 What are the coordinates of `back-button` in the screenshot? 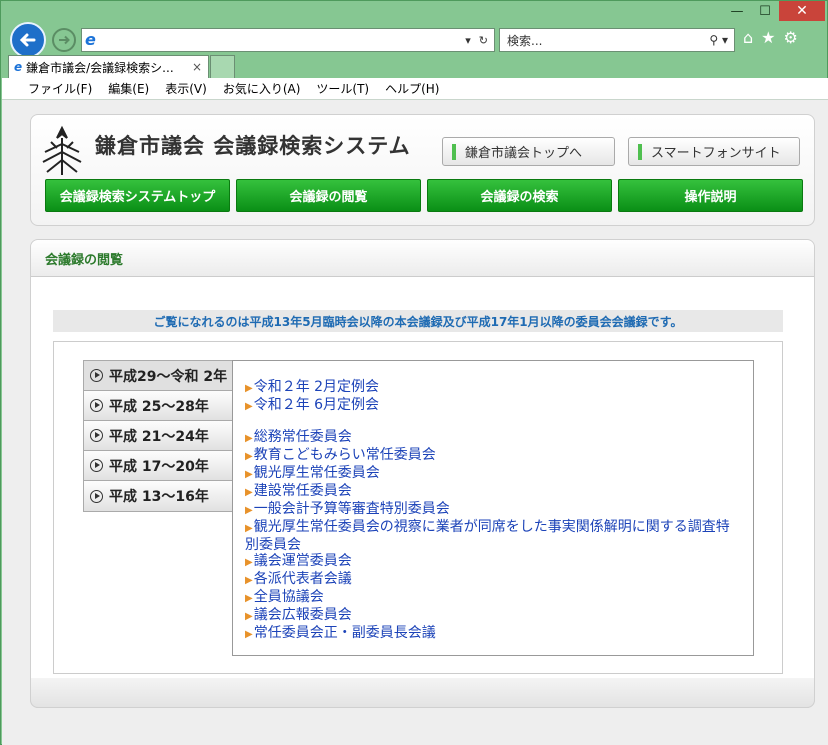 It's located at (28, 40).